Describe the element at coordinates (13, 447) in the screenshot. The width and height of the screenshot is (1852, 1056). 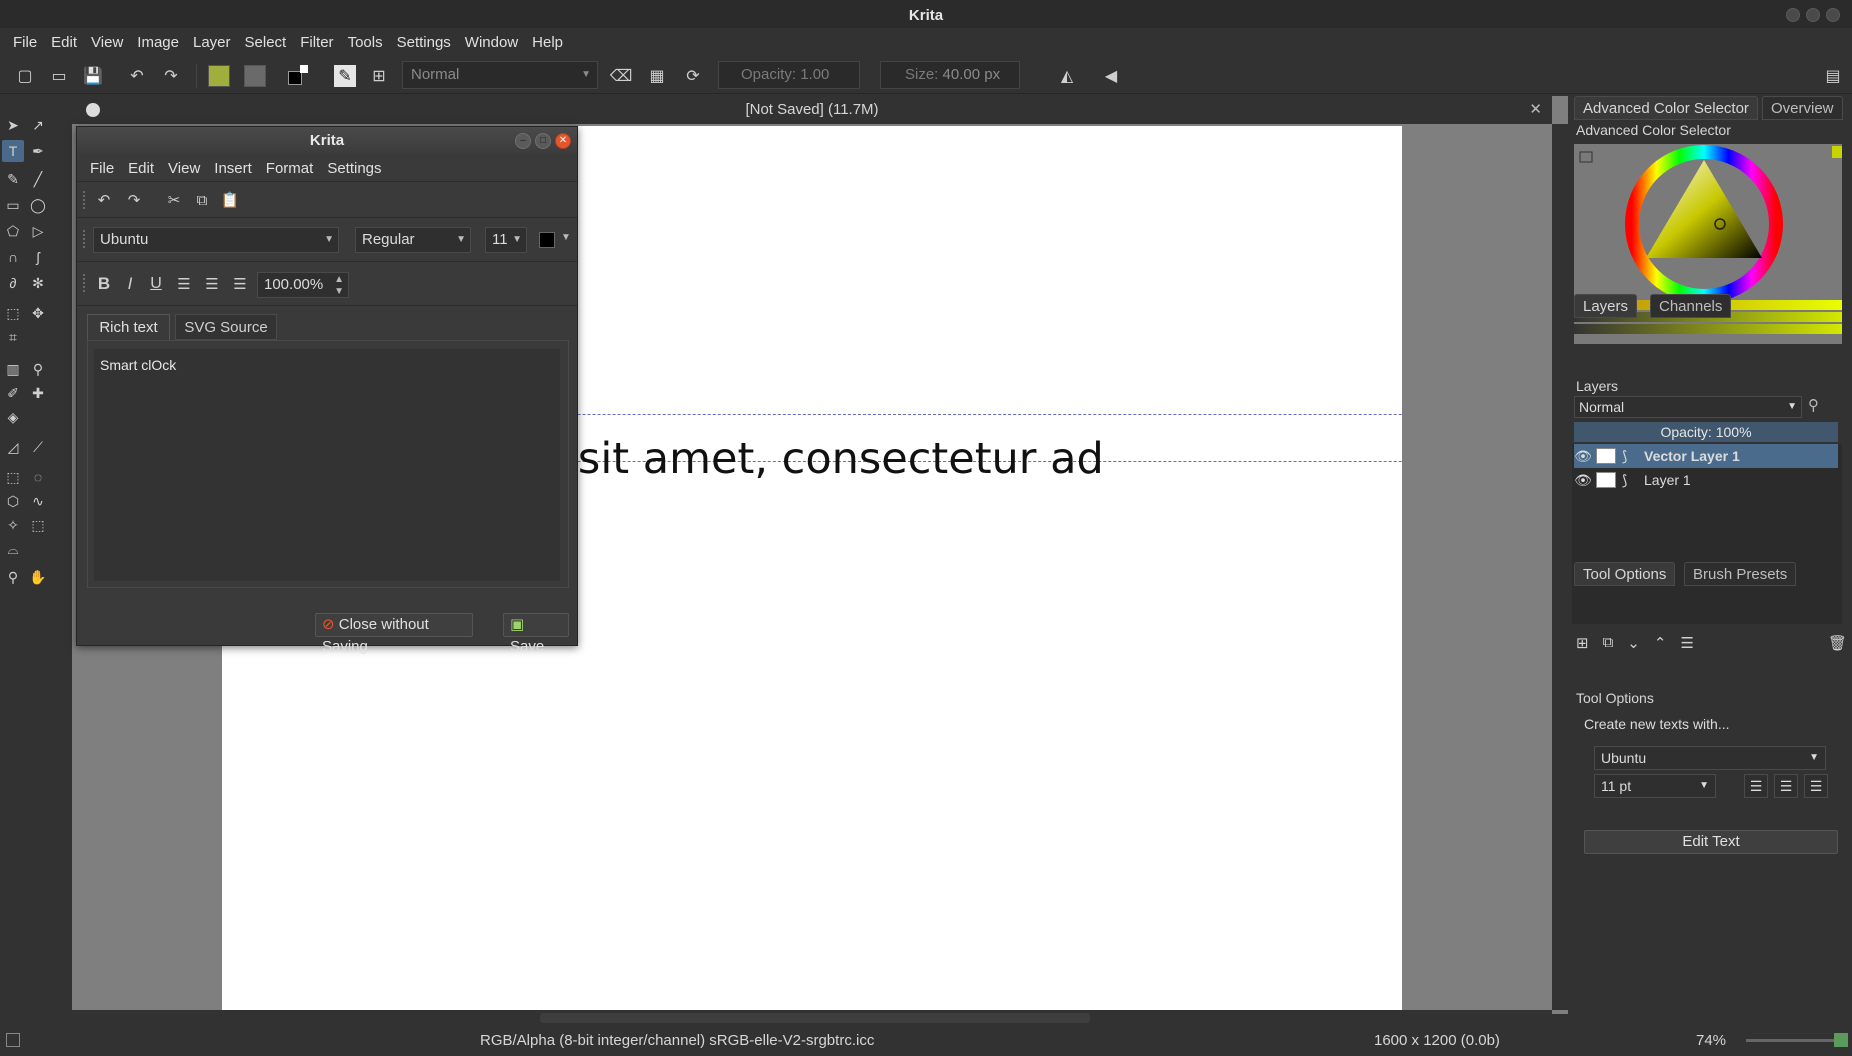
I see `assistant-tool-icon: ◿` at that location.